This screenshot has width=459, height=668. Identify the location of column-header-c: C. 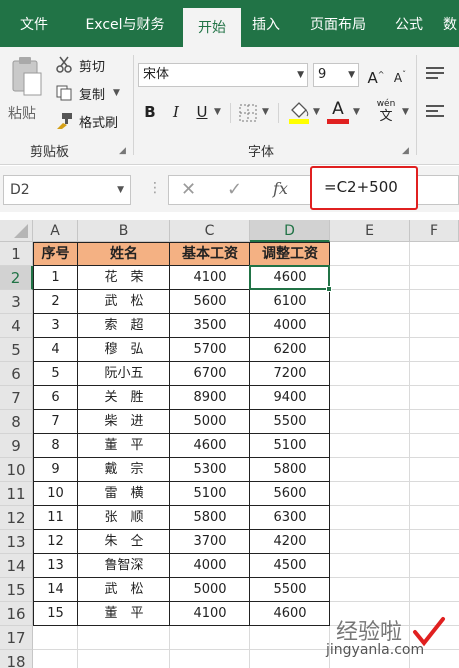
(210, 231).